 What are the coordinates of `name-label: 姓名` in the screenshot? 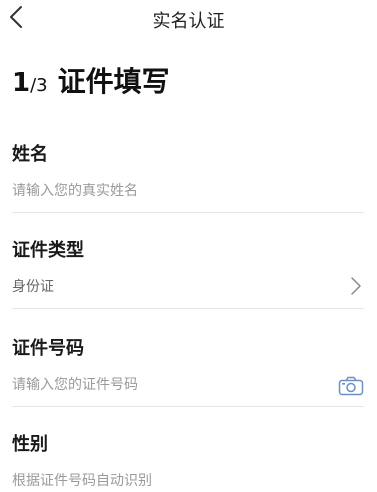 It's located at (30, 154).